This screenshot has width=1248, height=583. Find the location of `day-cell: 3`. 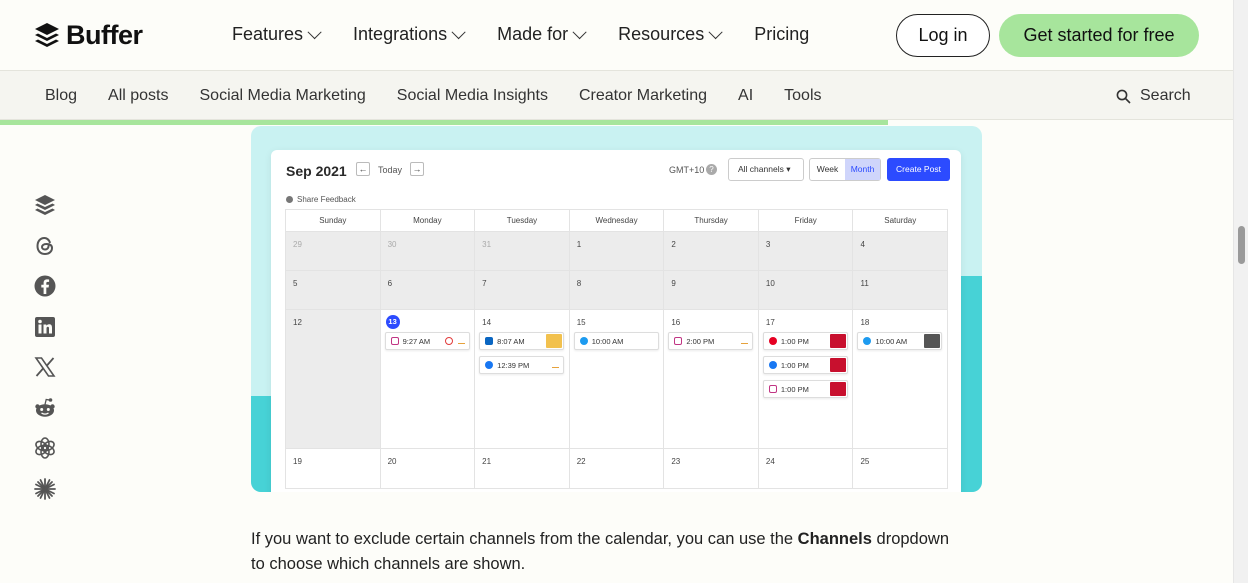

day-cell: 3 is located at coordinates (806, 251).